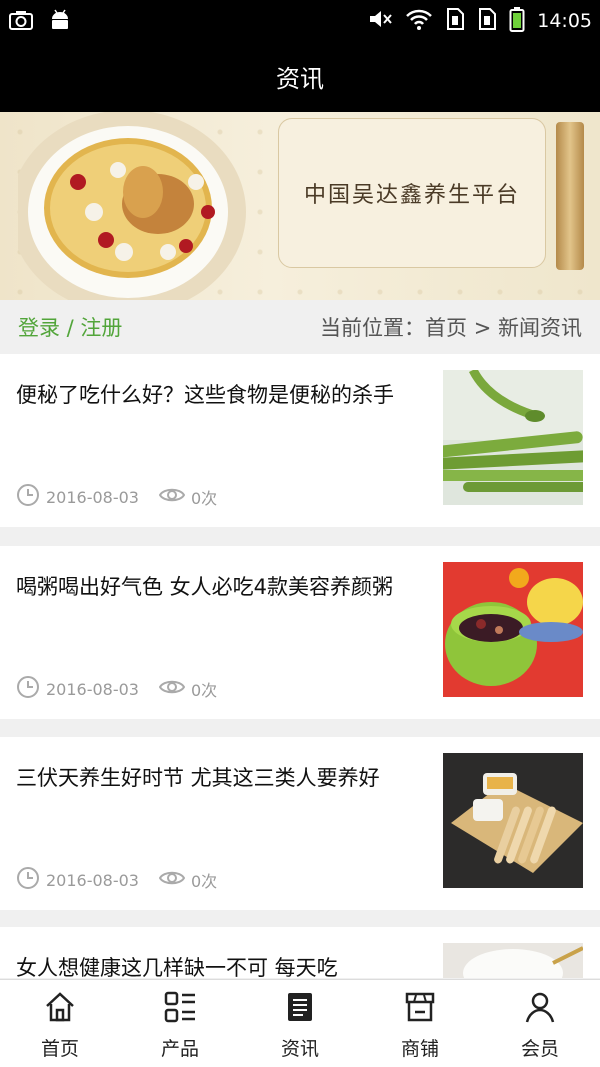  I want to click on android-icon, so click(60, 22).